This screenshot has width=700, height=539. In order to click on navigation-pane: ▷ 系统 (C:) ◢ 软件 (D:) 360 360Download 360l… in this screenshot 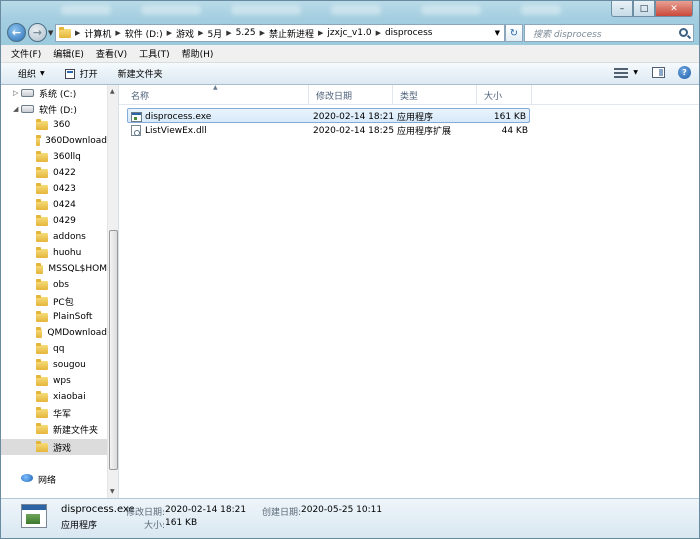, I will do `click(60, 291)`.